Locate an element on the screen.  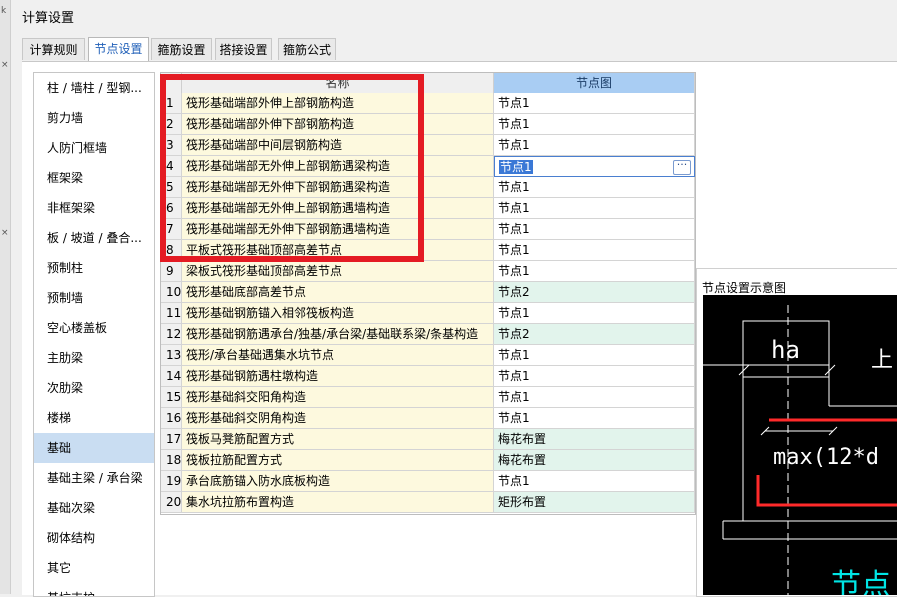
table-row: 1 筏形基础端部外伸上部钢筋构造 节点1 is located at coordinates (428, 103).